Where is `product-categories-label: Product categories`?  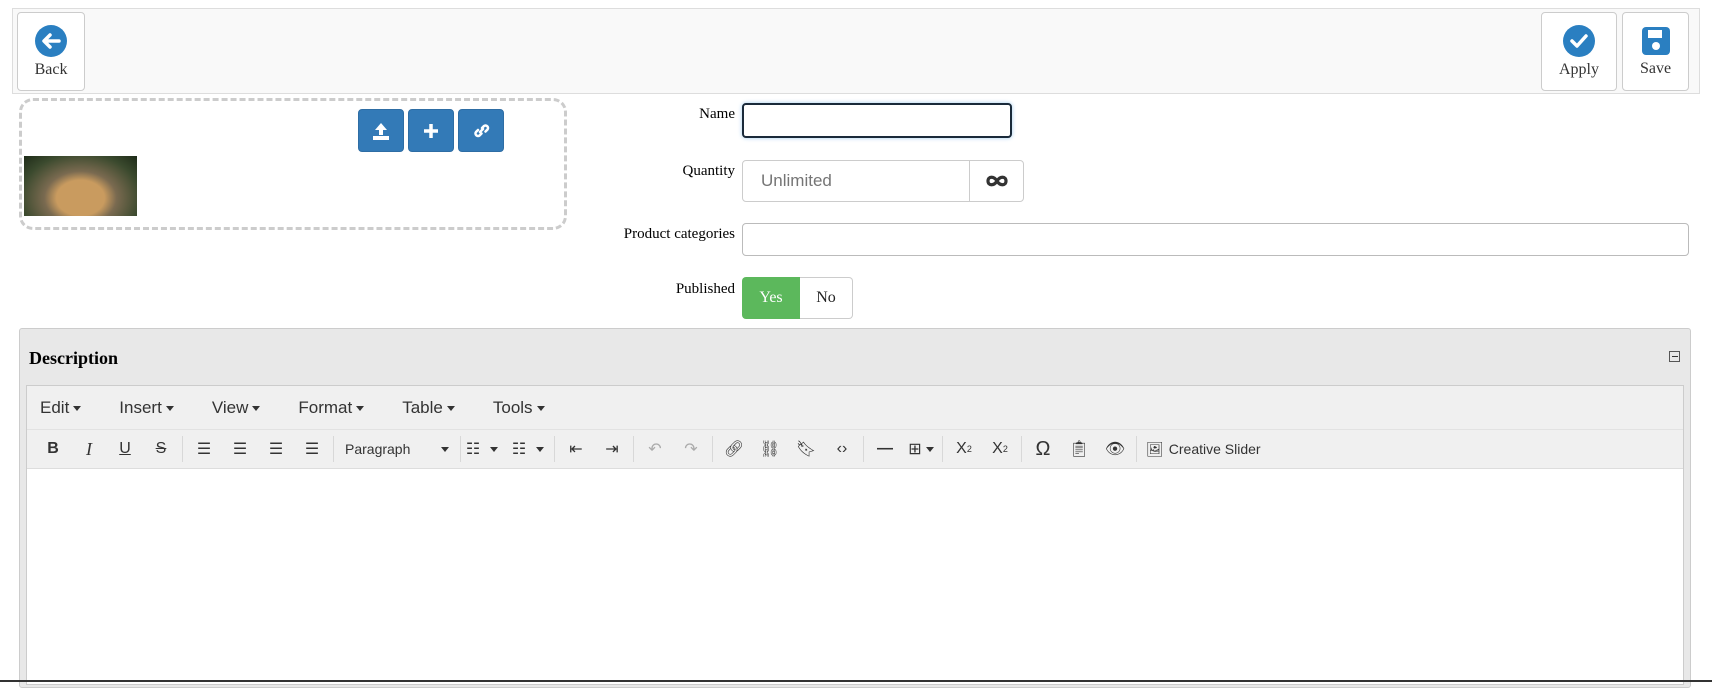 product-categories-label: Product categories is located at coordinates (679, 234).